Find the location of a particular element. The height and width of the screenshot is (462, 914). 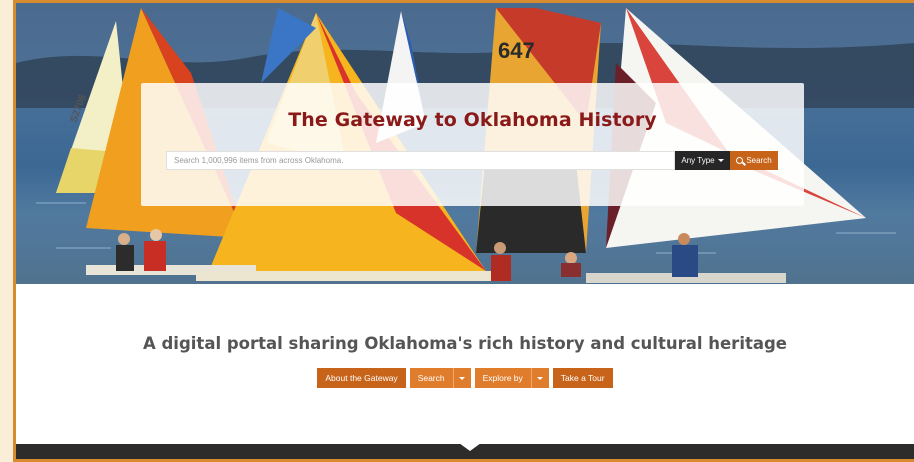

explore-by-button: Explore by is located at coordinates (502, 378).